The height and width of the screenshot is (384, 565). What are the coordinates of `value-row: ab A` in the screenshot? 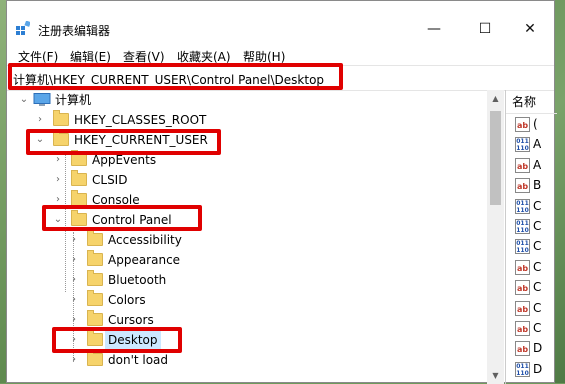 It's located at (535, 166).